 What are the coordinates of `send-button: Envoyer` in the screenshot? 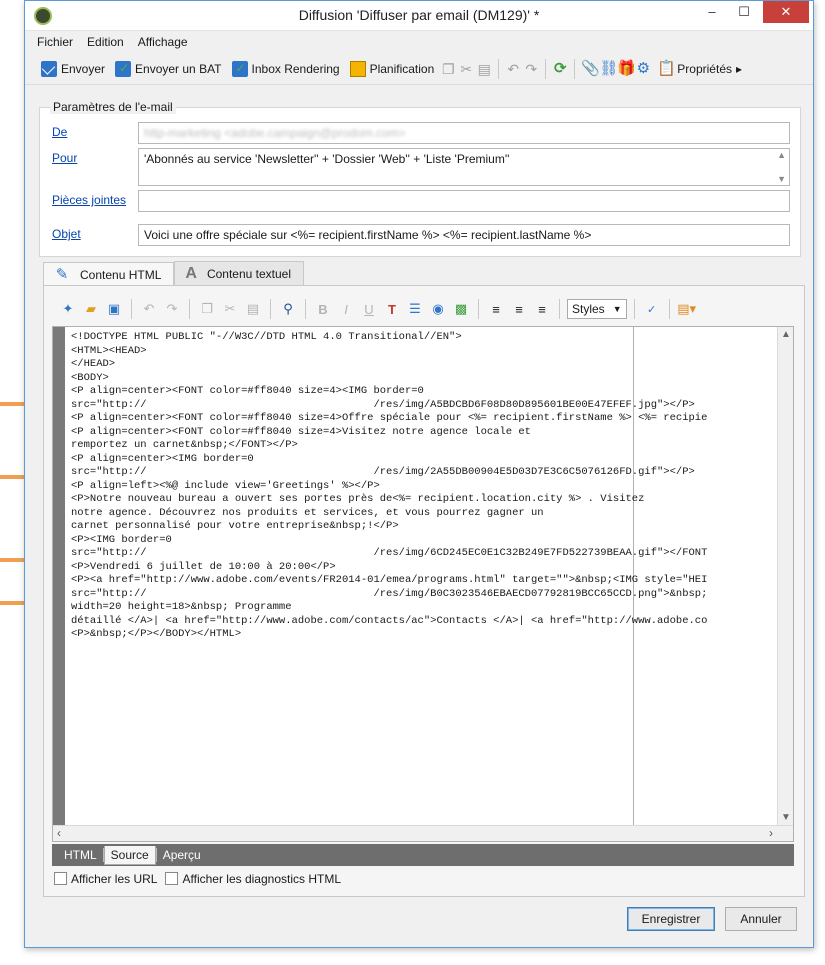 It's located at (73, 69).